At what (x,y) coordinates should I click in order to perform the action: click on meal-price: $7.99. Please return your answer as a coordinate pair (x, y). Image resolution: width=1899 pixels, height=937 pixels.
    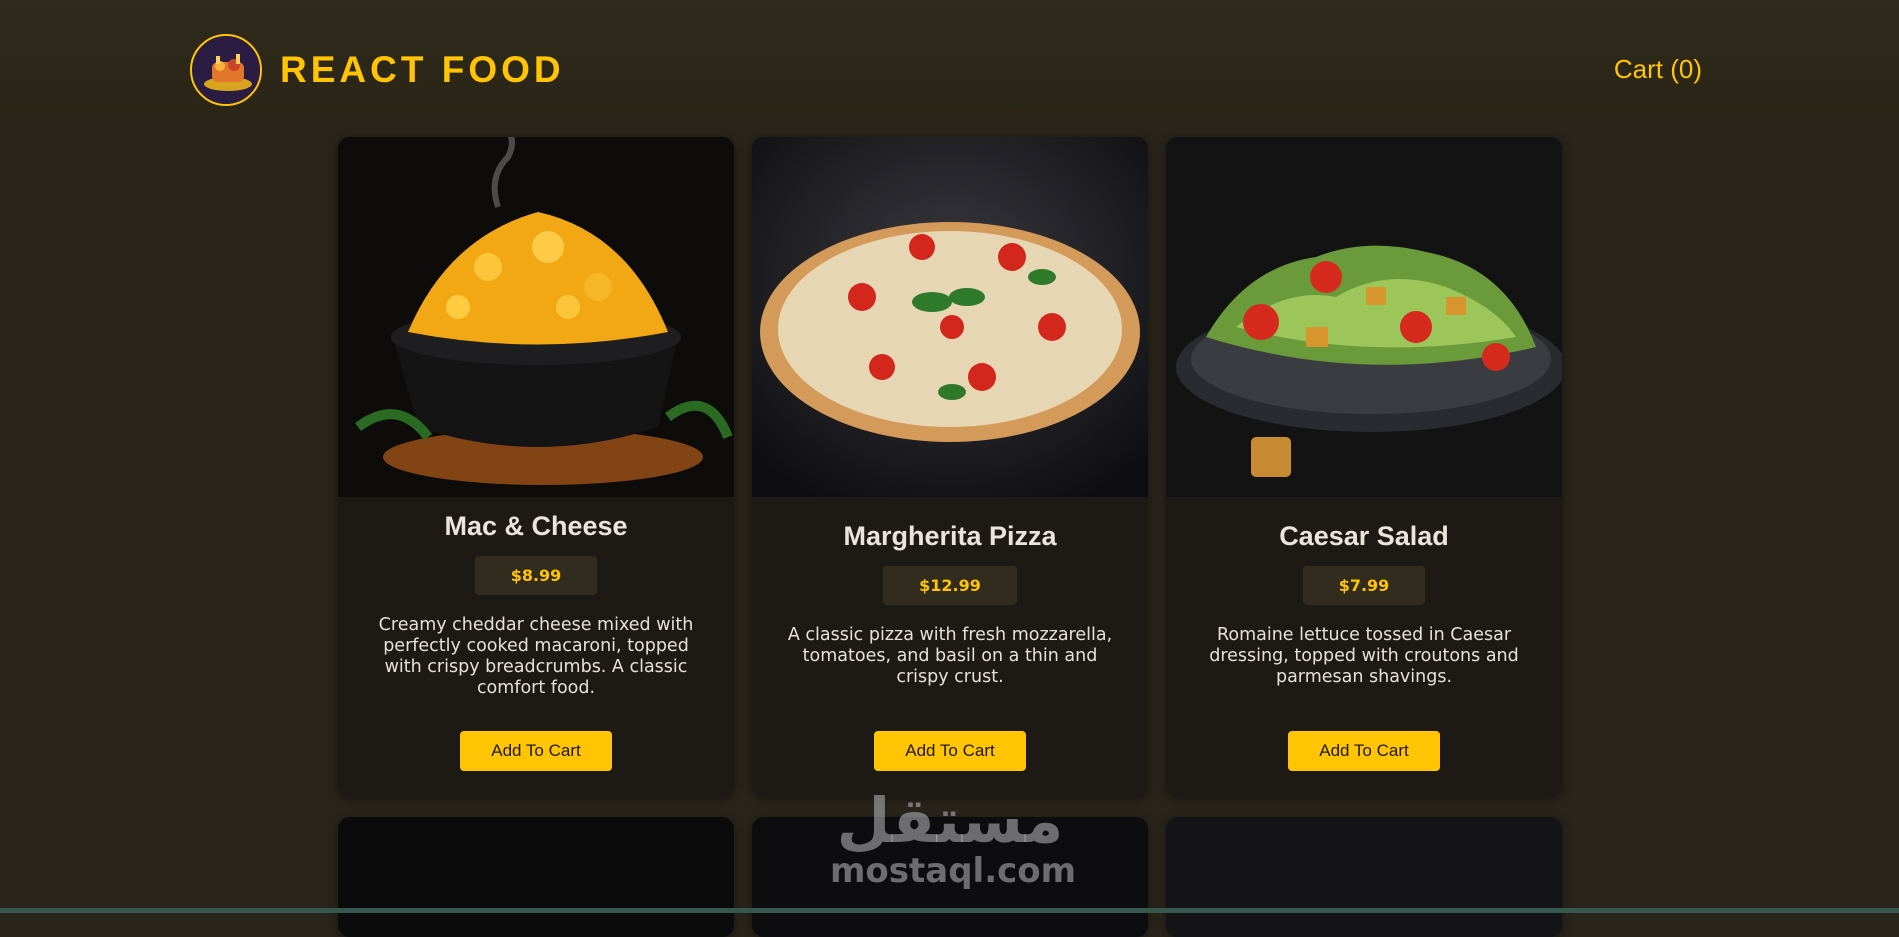
    Looking at the image, I should click on (1364, 585).